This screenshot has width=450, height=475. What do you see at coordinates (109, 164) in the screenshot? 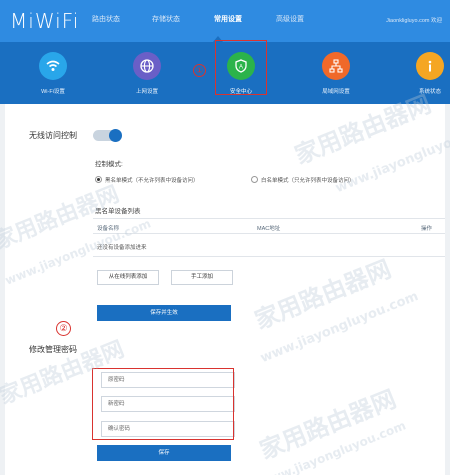
I see `control-mode-label: 控制模式:` at bounding box center [109, 164].